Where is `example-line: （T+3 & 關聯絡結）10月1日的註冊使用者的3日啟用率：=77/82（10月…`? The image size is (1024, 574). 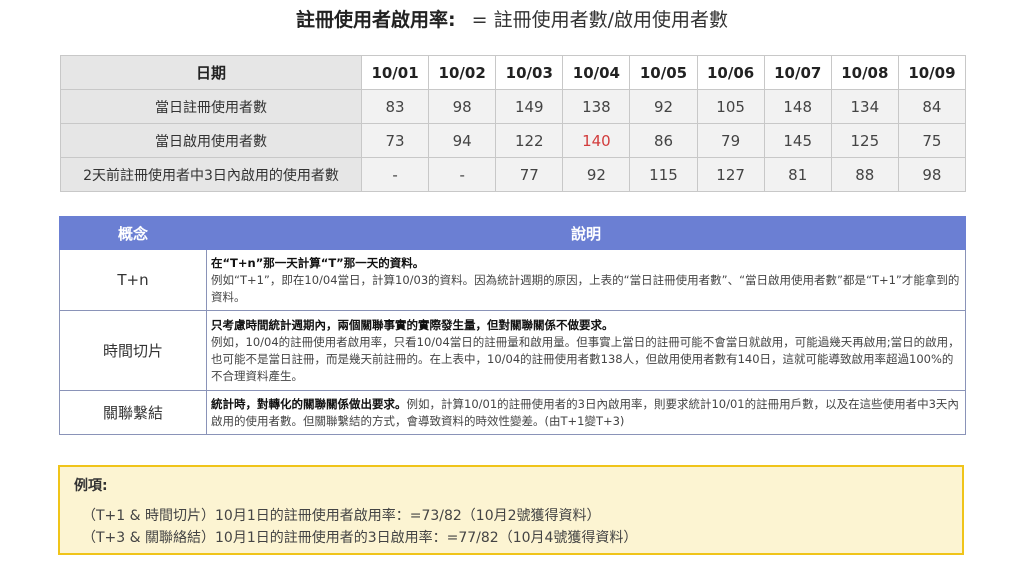 example-line: （T+3 & 關聯絡結）10月1日的註冊使用者的3日啟用率：=77/82（10月… is located at coordinates (360, 538).